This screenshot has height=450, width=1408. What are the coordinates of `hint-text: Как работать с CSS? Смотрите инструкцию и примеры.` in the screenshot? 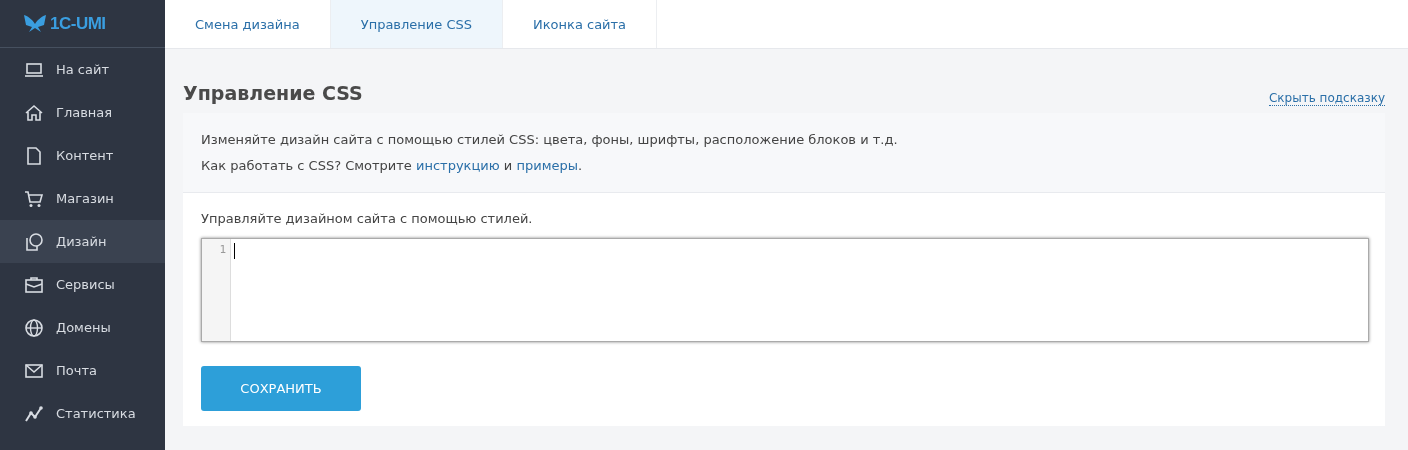 It's located at (392, 166).